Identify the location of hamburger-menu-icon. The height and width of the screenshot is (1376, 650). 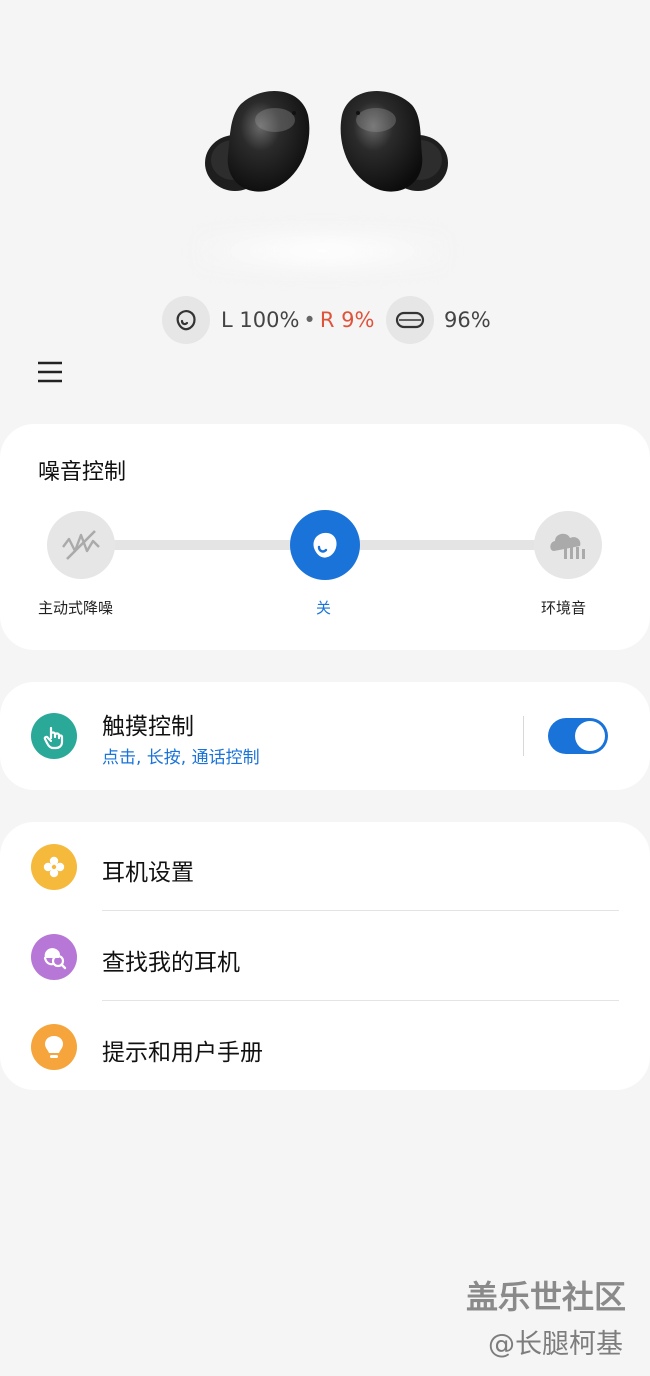
(50, 372).